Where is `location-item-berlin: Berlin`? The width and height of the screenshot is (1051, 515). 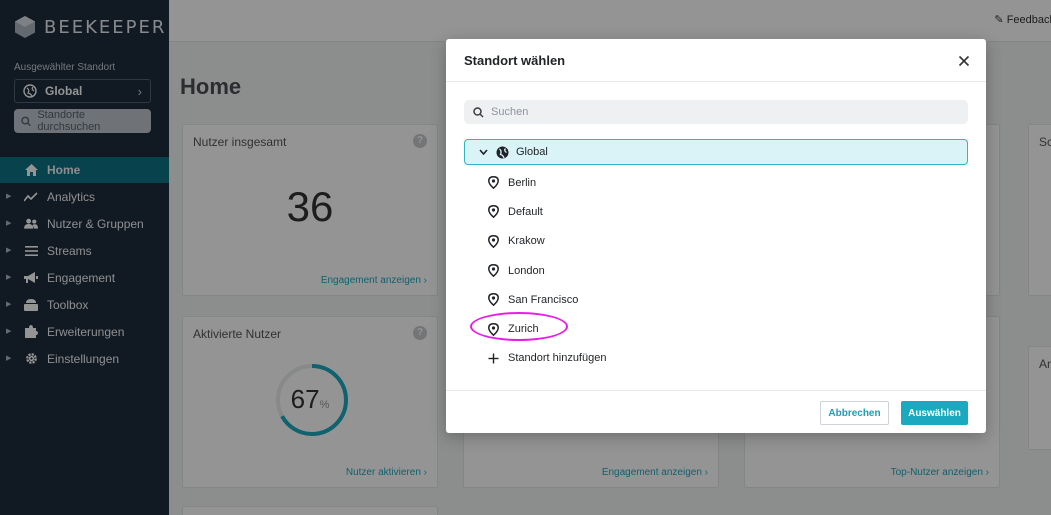 location-item-berlin: Berlin is located at coordinates (688, 182).